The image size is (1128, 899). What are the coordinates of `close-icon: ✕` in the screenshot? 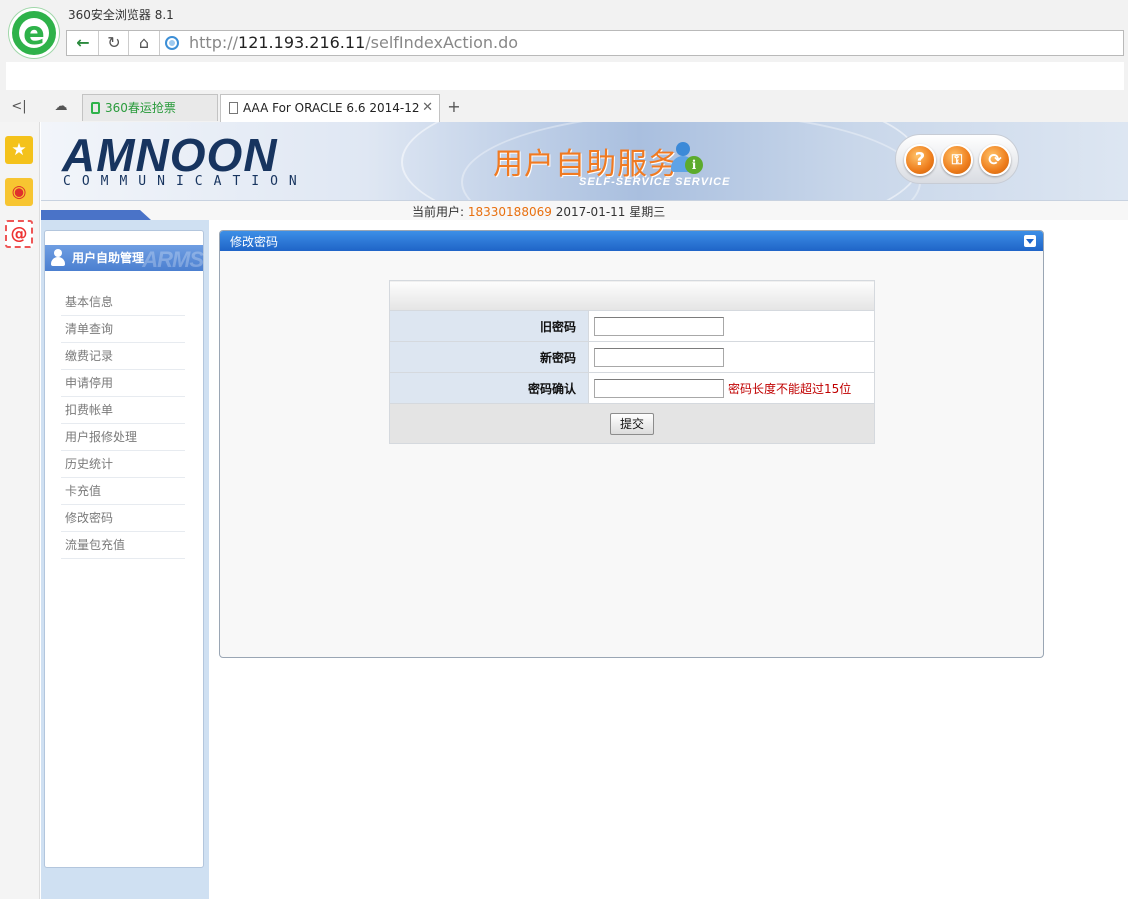 It's located at (427, 108).